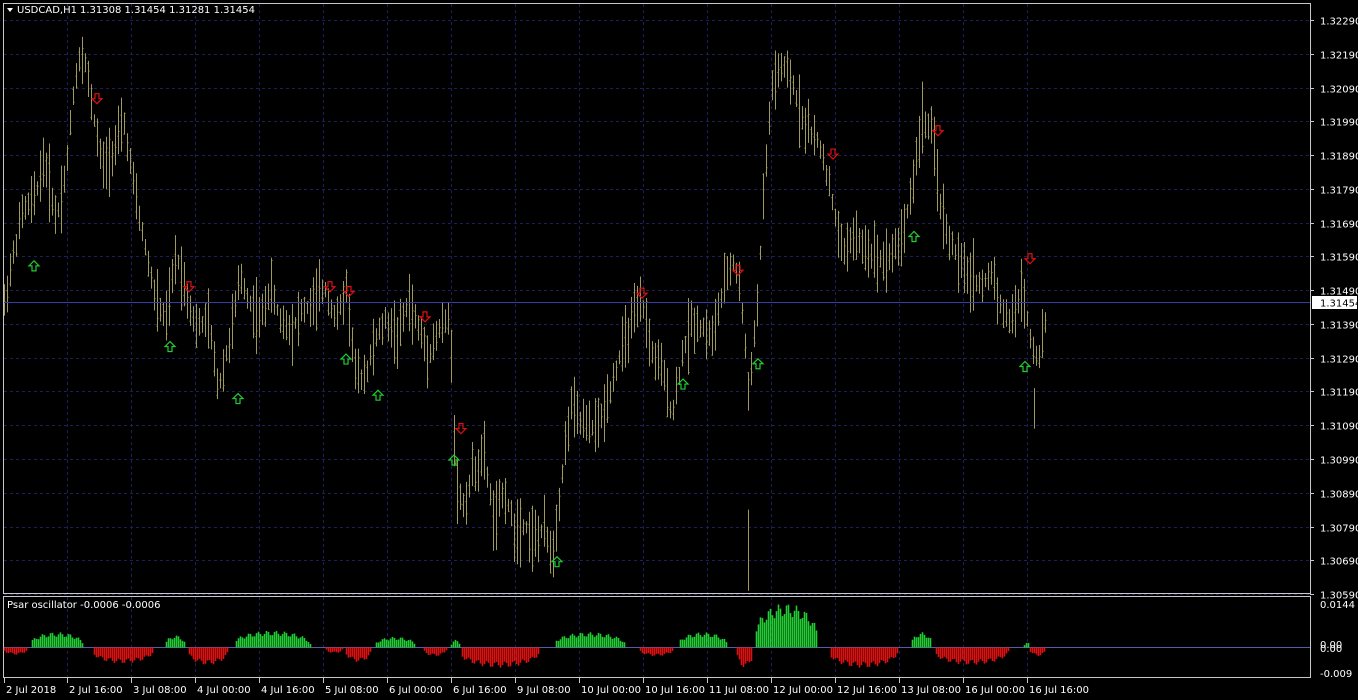  I want to click on x-tick-label: 16 Jul 00:00, so click(995, 690).